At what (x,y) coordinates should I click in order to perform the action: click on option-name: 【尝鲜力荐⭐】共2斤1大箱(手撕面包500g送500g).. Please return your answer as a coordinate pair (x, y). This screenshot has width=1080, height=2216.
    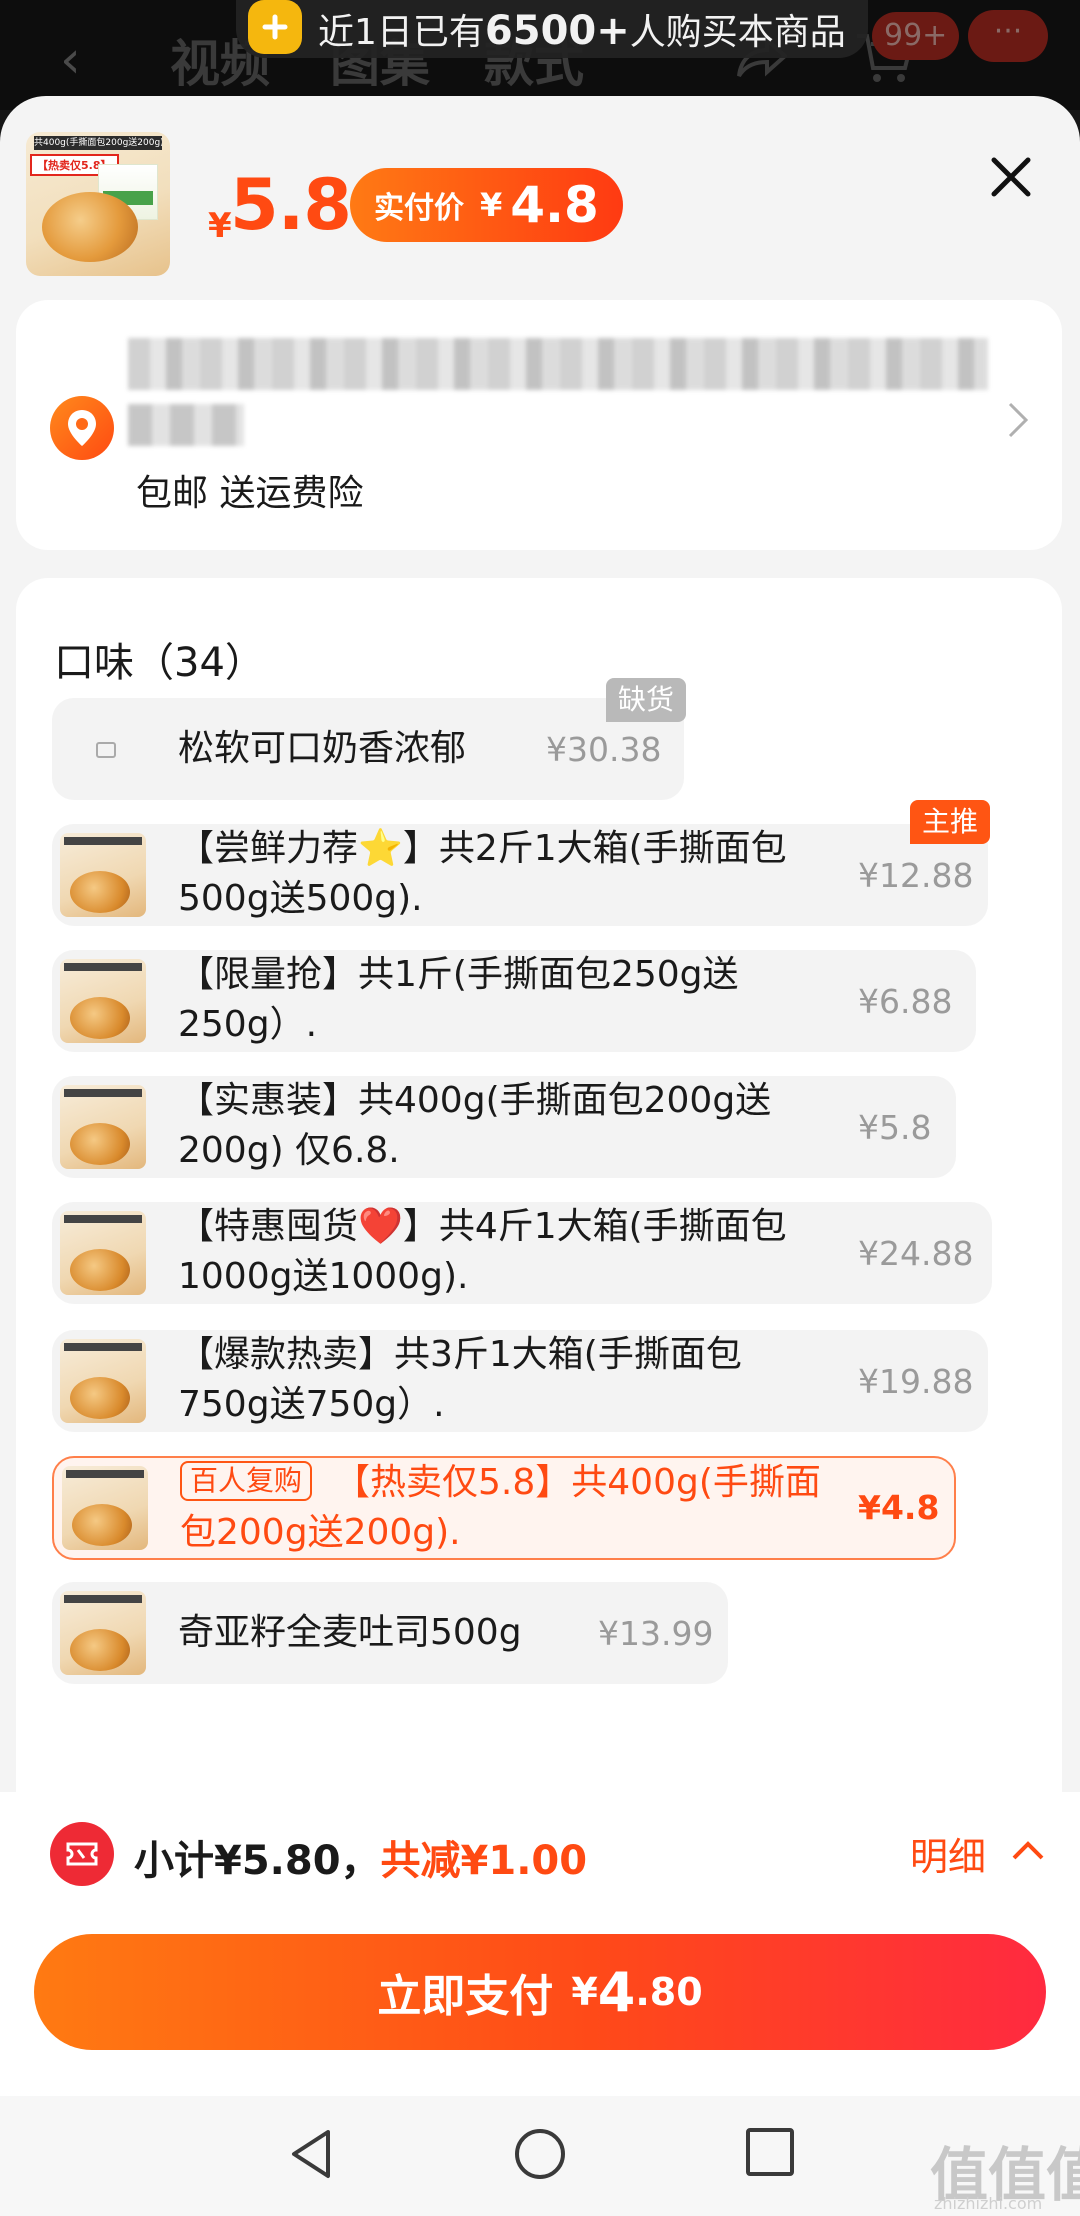
    Looking at the image, I should click on (482, 873).